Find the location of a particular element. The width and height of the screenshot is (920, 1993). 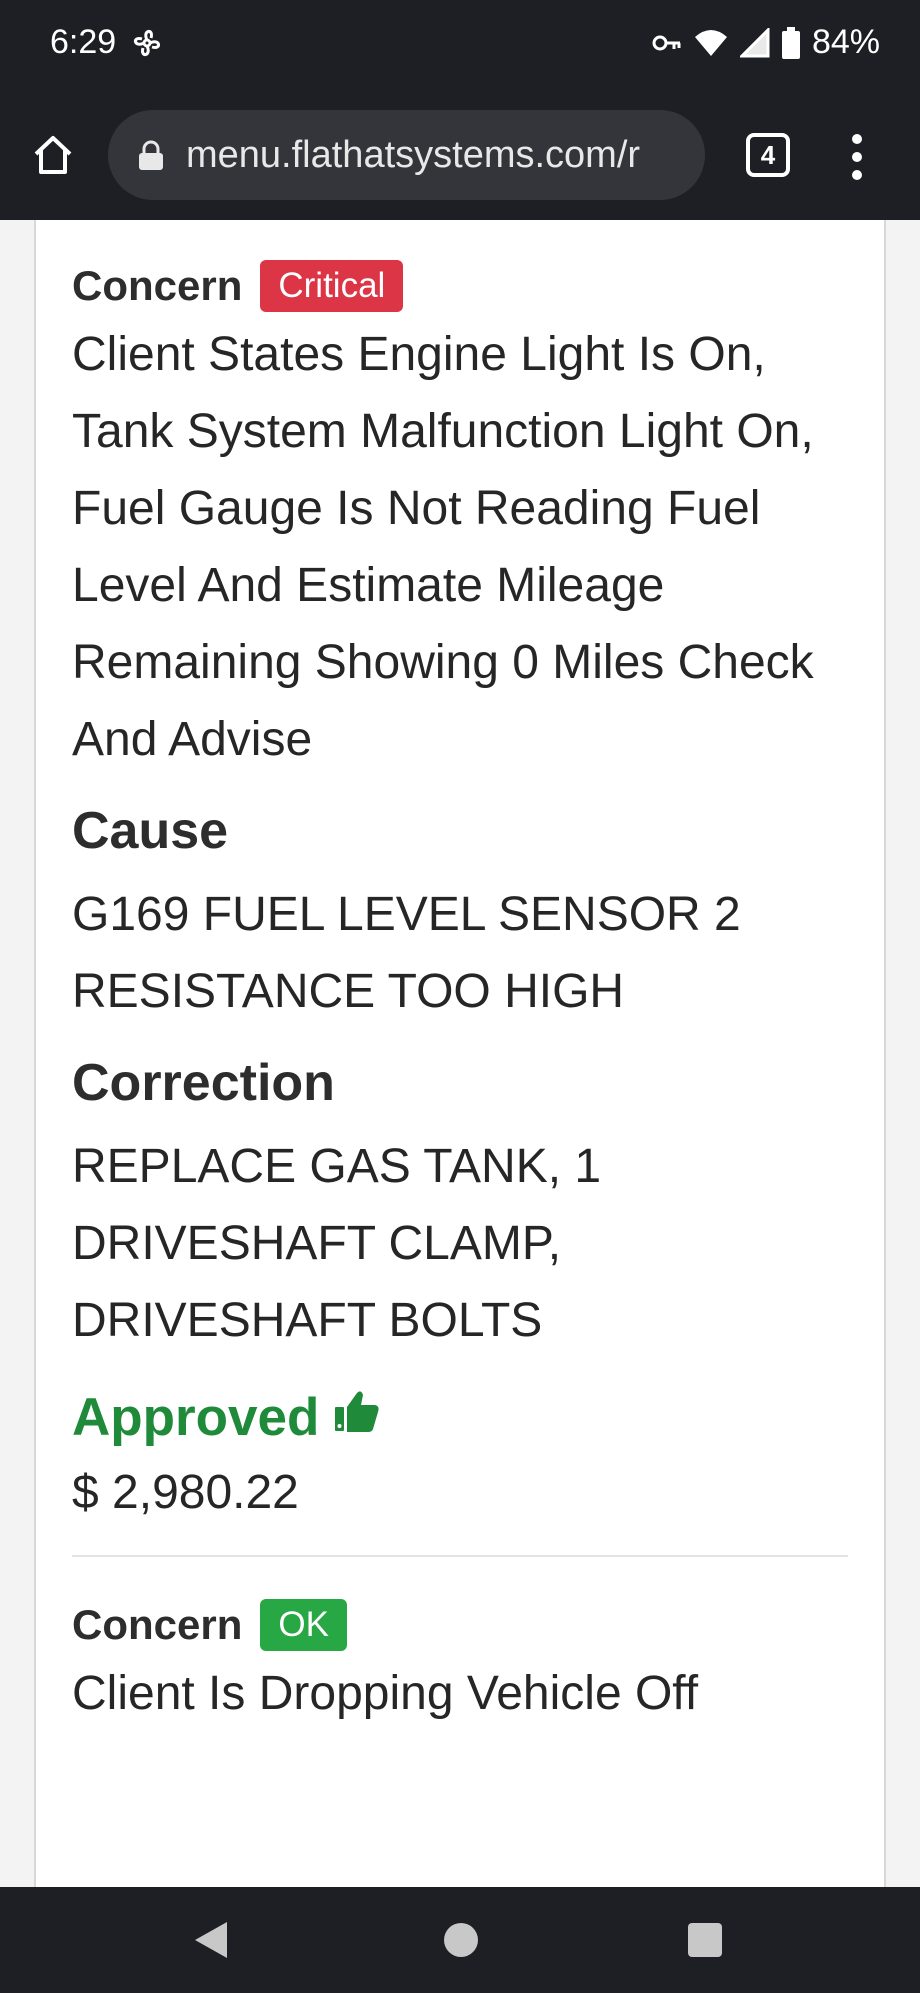

home-nav-icon is located at coordinates (461, 1940).